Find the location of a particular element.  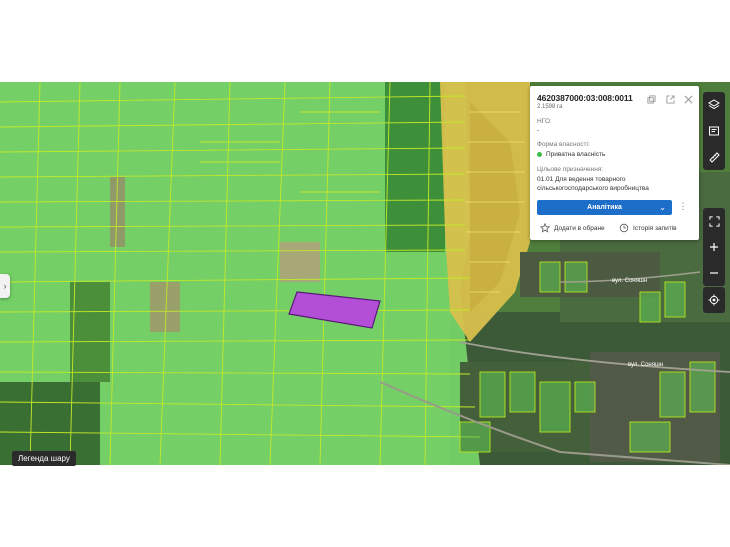

chevron-down-icon: ⌄ is located at coordinates (662, 207).